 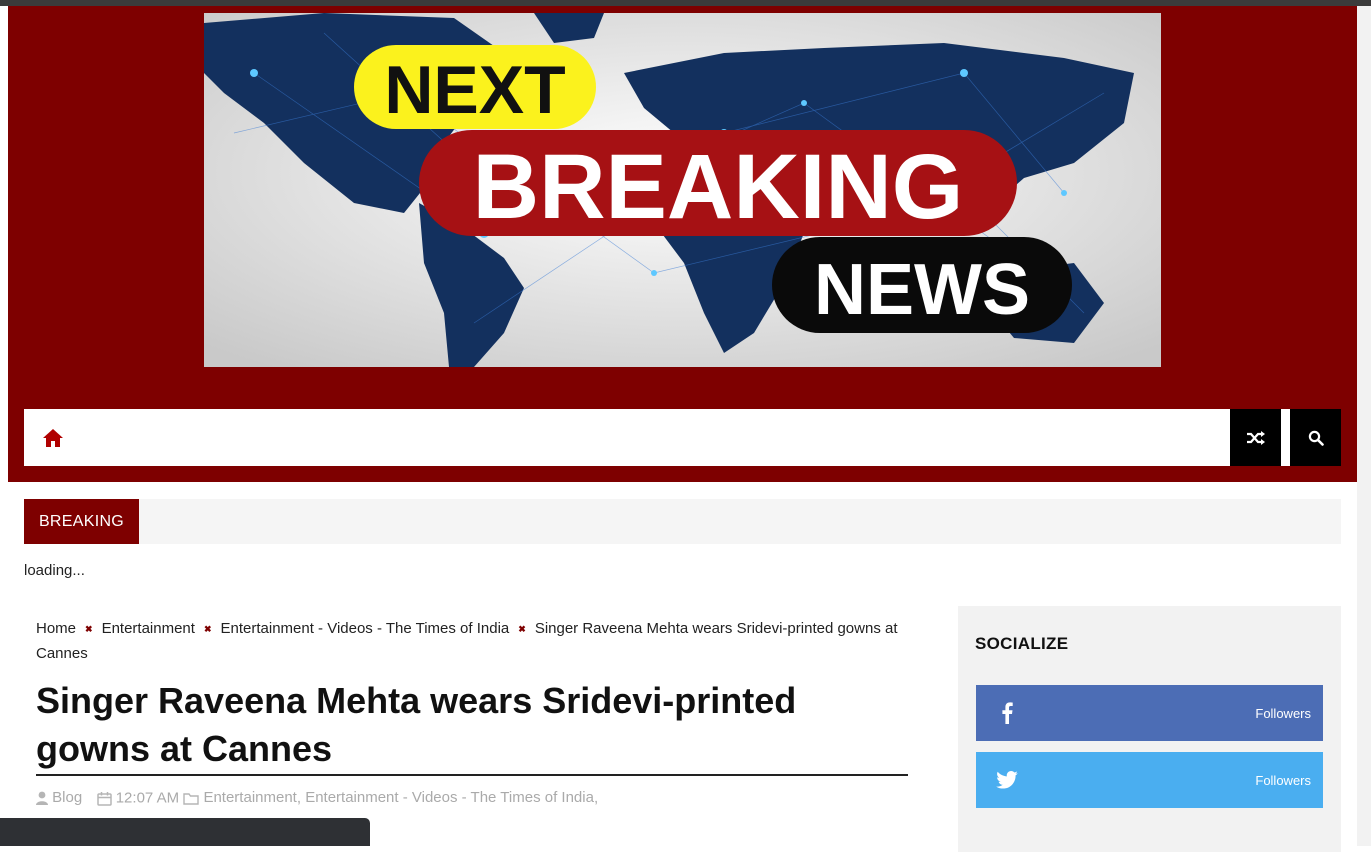 I want to click on post-time: 12:07 AM, so click(x=147, y=798).